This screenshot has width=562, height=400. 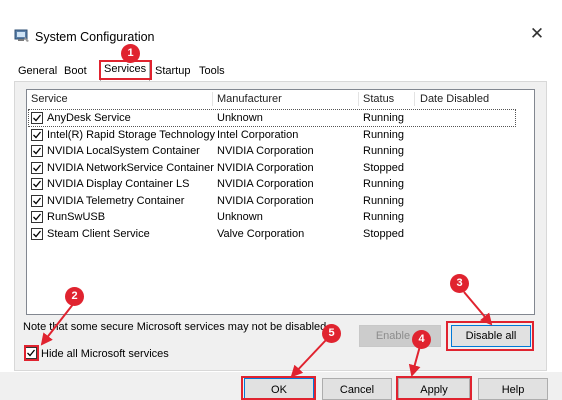 What do you see at coordinates (421, 339) in the screenshot?
I see `annotation-badge-4: 4` at bounding box center [421, 339].